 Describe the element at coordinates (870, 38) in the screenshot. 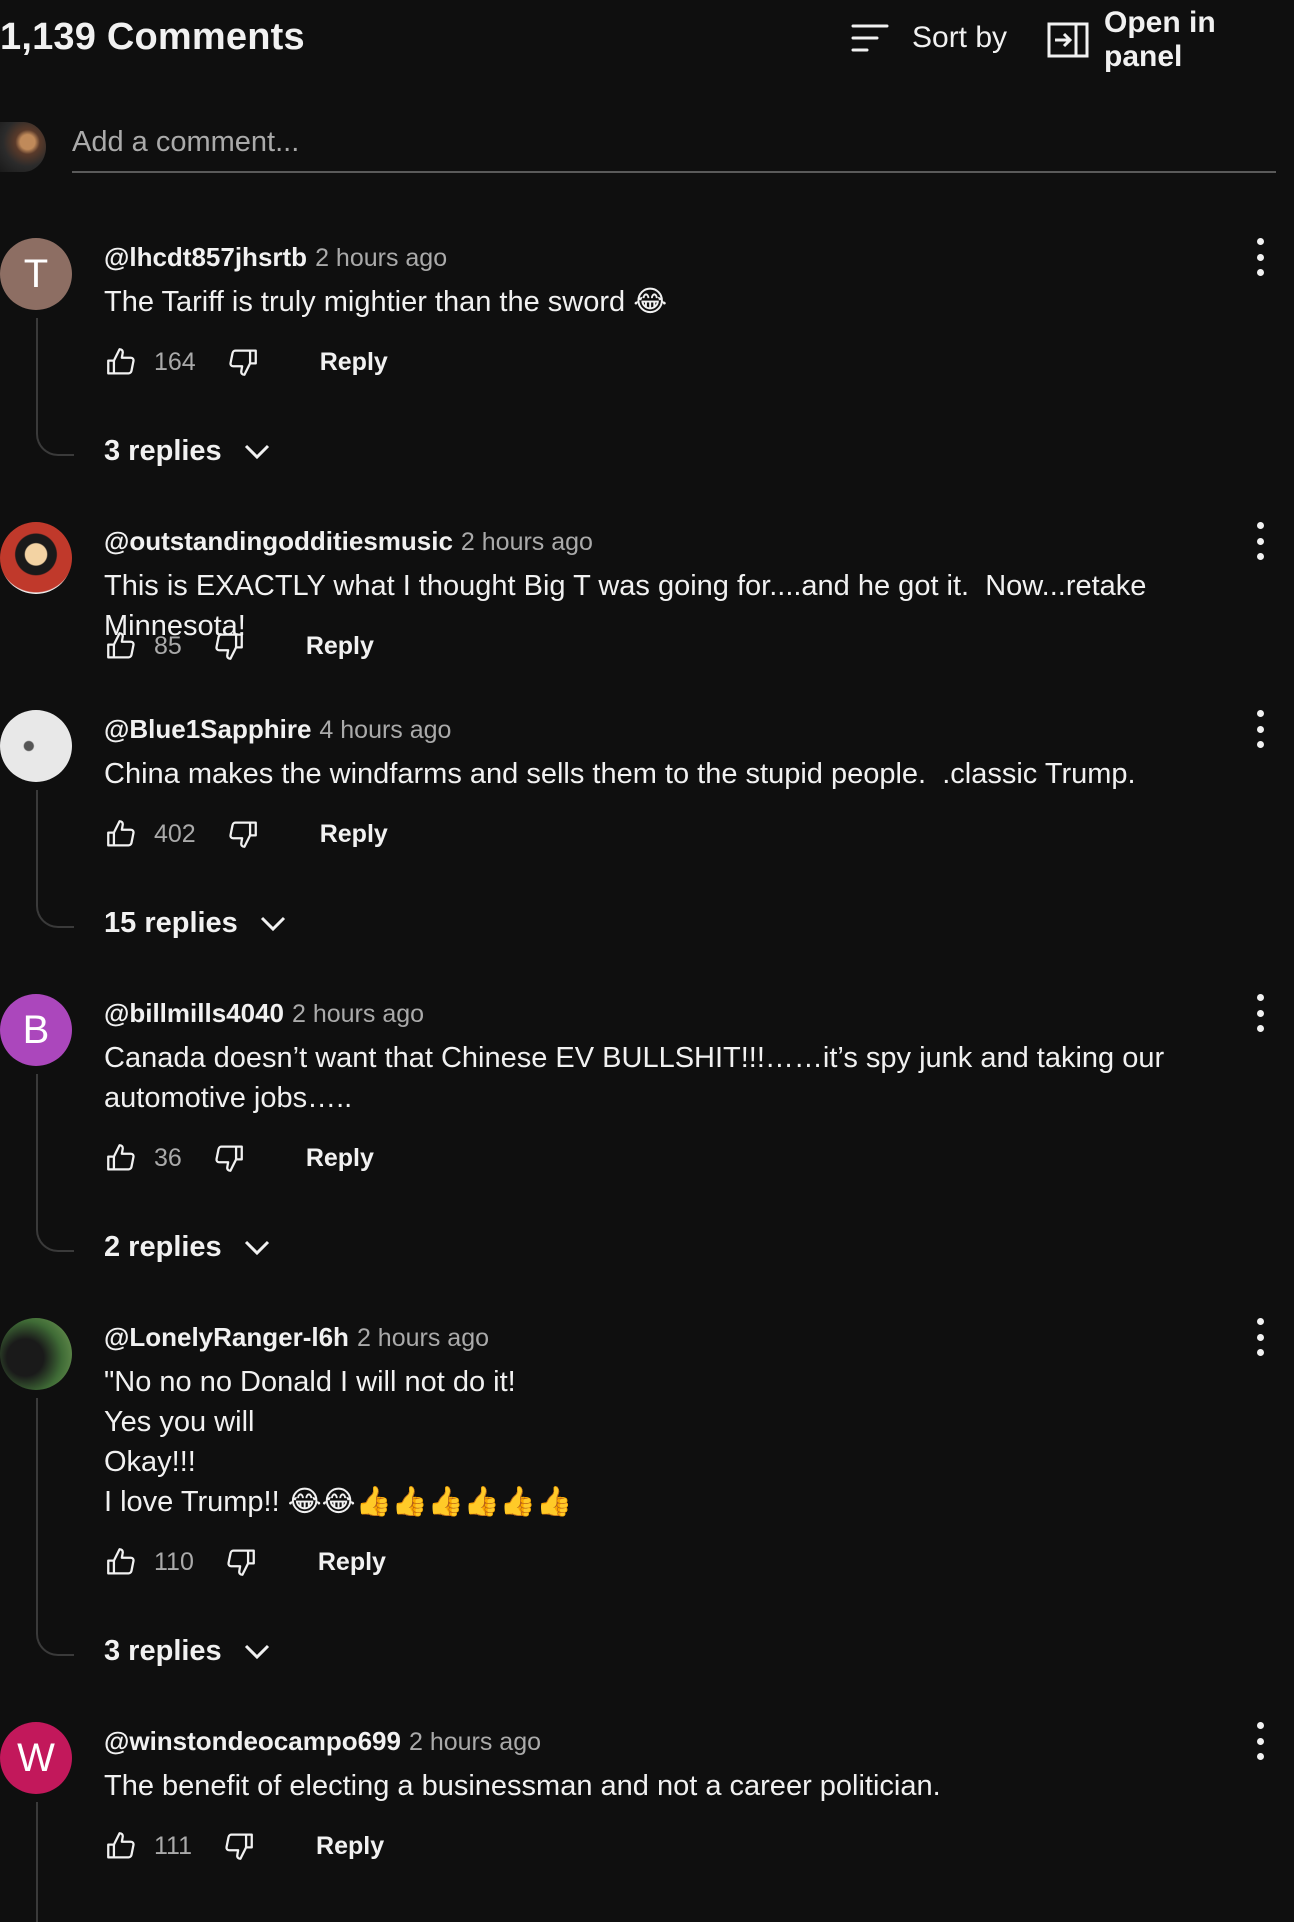

I see `sort-icon` at that location.